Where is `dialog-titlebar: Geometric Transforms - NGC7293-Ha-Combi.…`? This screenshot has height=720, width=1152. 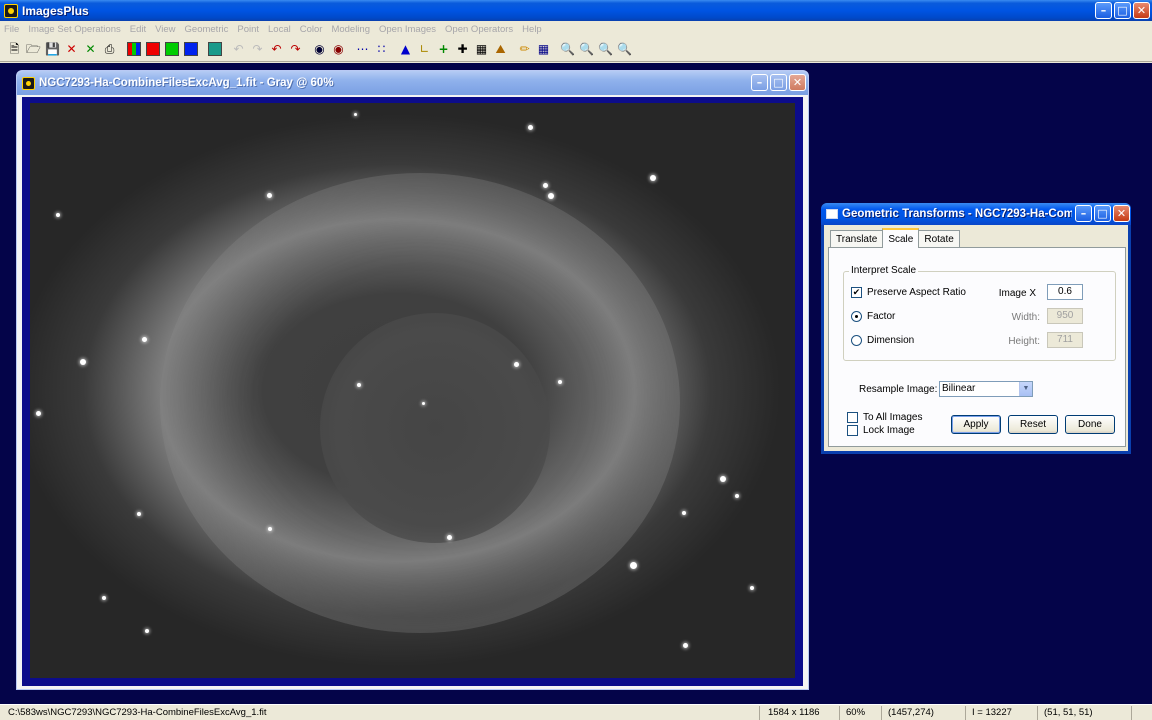
dialog-titlebar: Geometric Transforms - NGC7293-Ha-Combi.… is located at coordinates (976, 214).